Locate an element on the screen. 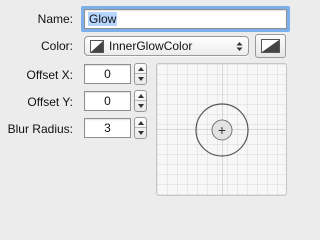 The width and height of the screenshot is (320, 240). color-popup-button: InnerGlowColor is located at coordinates (166, 46).